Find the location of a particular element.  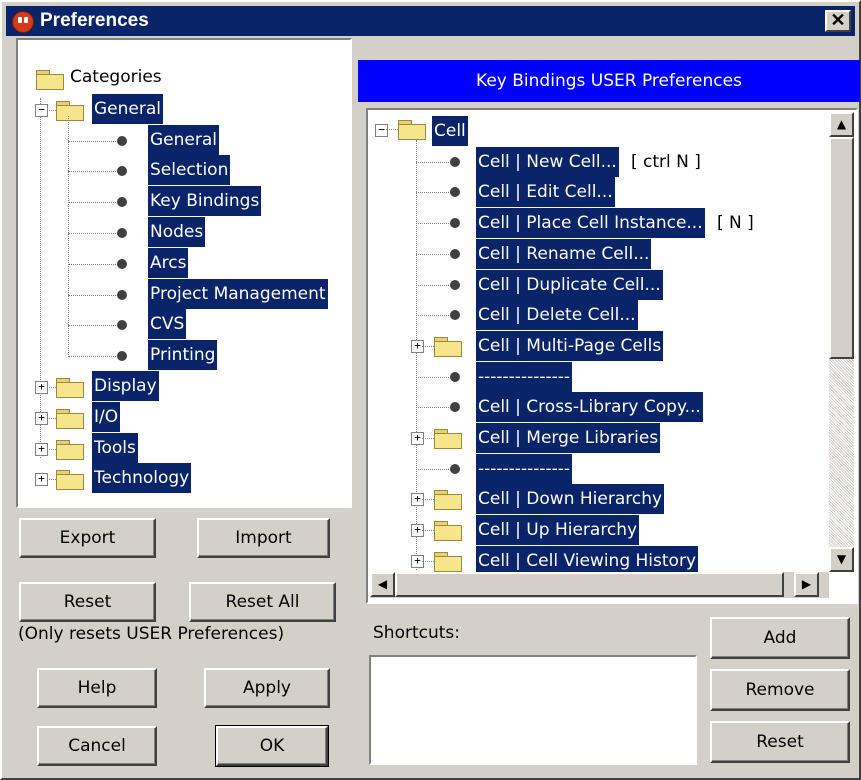

ok-button: OK is located at coordinates (272, 746).